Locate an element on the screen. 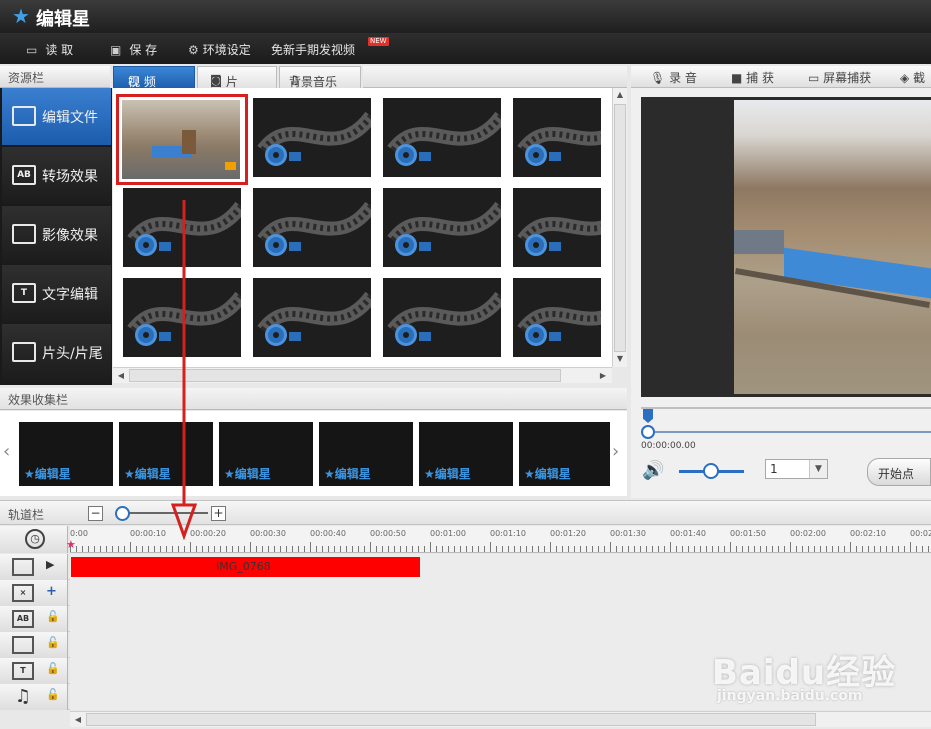 The height and width of the screenshot is (729, 931). playhead-star-icon: ★ is located at coordinates (71, 544).